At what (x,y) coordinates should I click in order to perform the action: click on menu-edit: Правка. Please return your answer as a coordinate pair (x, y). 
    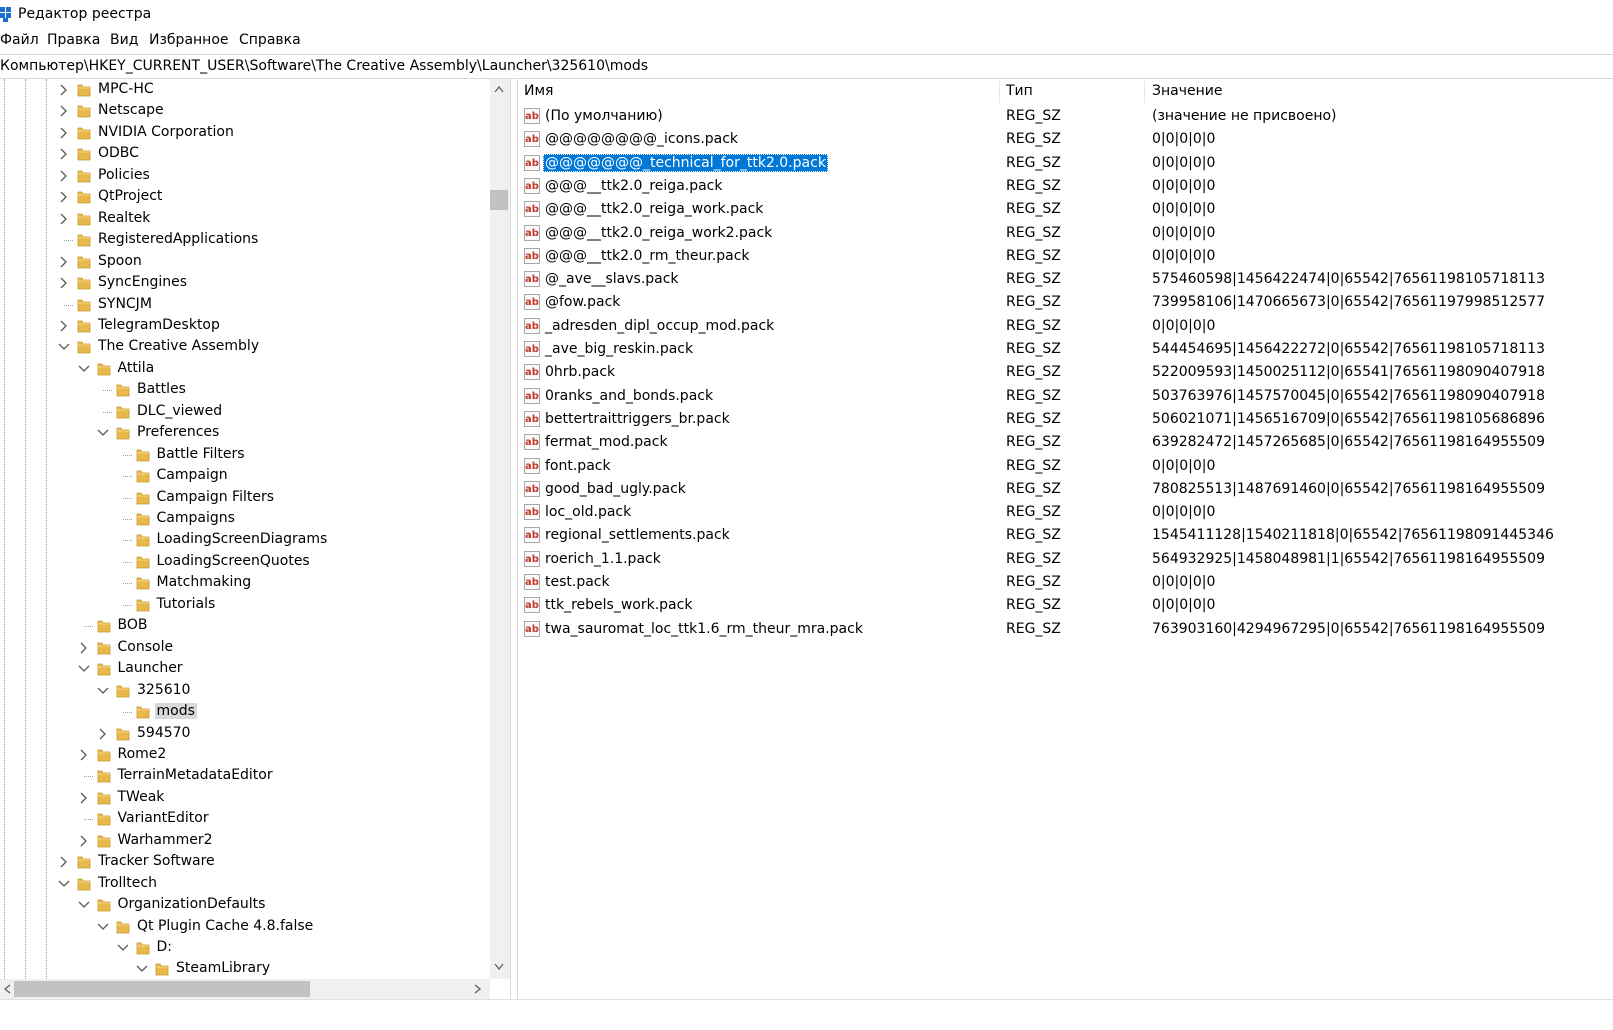
    Looking at the image, I should click on (73, 40).